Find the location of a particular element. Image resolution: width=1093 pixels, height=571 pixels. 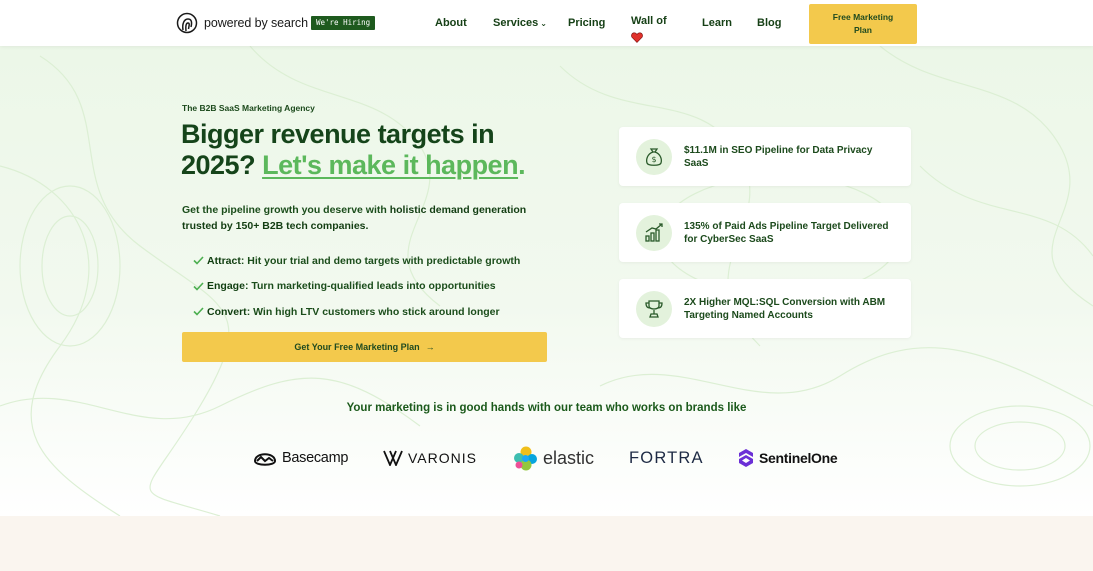

growth-chart-icon is located at coordinates (654, 232).